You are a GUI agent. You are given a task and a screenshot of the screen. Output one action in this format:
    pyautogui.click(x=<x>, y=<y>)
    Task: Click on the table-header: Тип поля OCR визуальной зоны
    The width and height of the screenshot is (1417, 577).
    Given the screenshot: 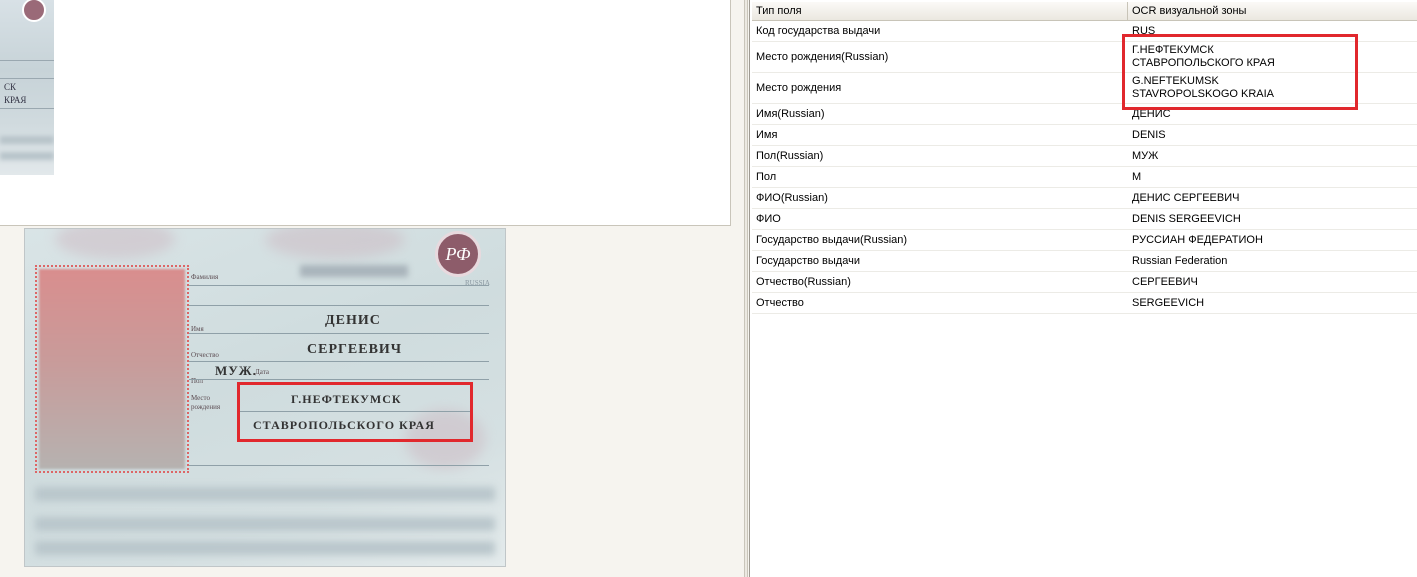 What is the action you would take?
    pyautogui.click(x=1084, y=11)
    